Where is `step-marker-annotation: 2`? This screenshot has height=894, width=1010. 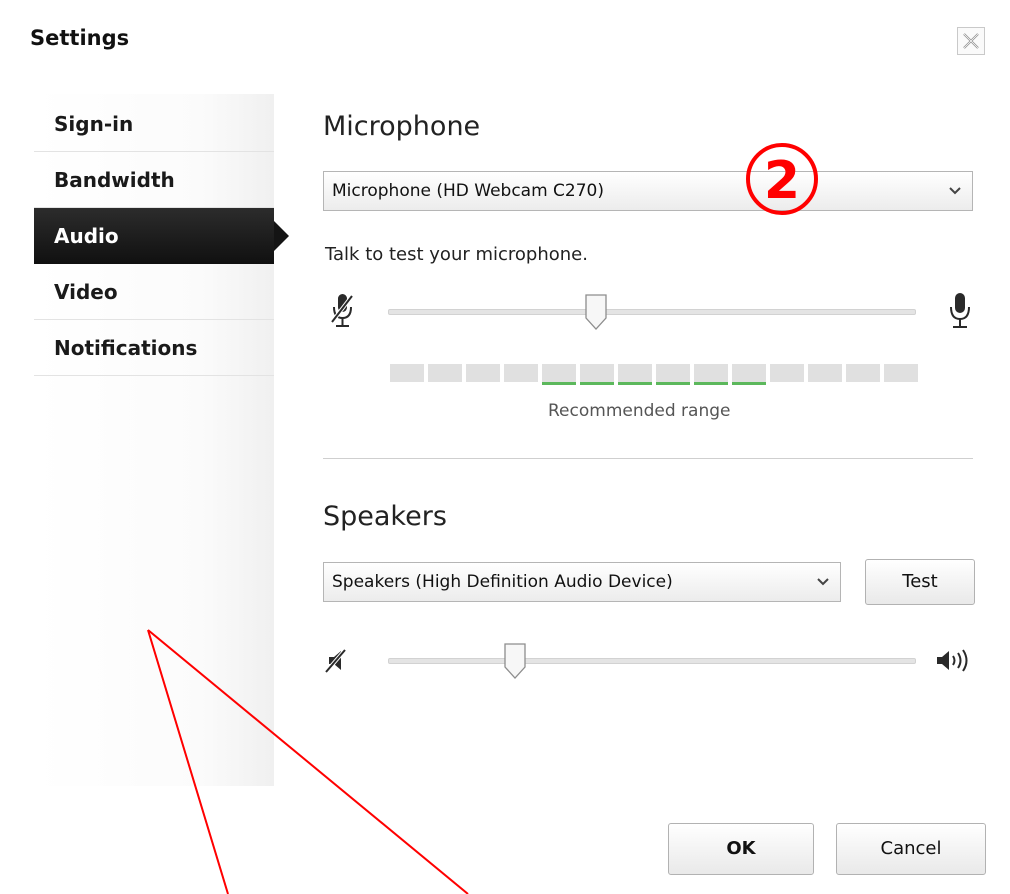
step-marker-annotation: 2 is located at coordinates (782, 179).